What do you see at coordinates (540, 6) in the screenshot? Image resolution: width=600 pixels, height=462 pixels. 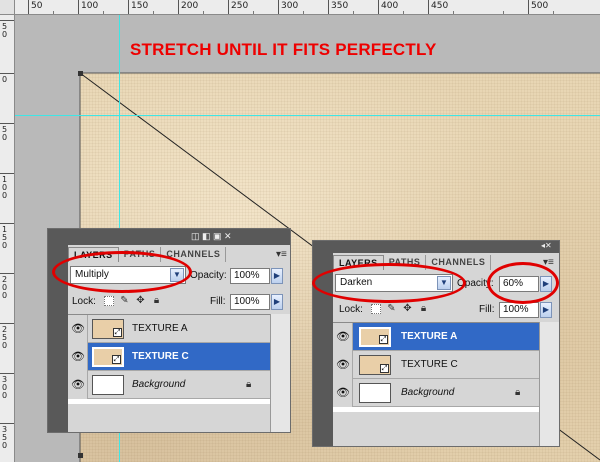 I see `ruler-label: 500` at bounding box center [540, 6].